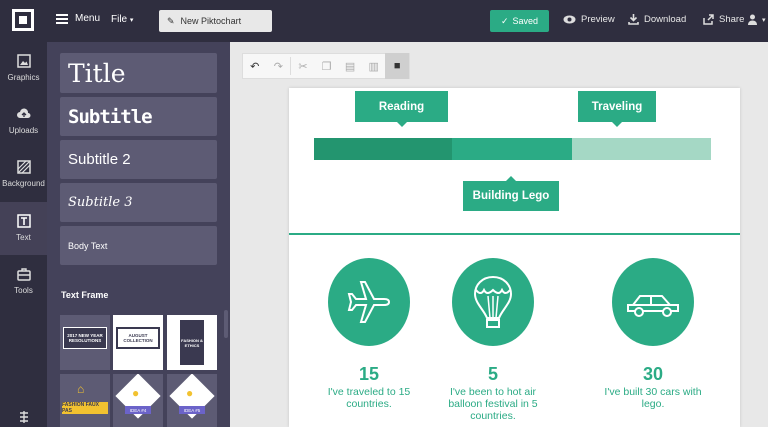 The image size is (768, 427). What do you see at coordinates (493, 374) in the screenshot?
I see `stat-number: 5` at bounding box center [493, 374].